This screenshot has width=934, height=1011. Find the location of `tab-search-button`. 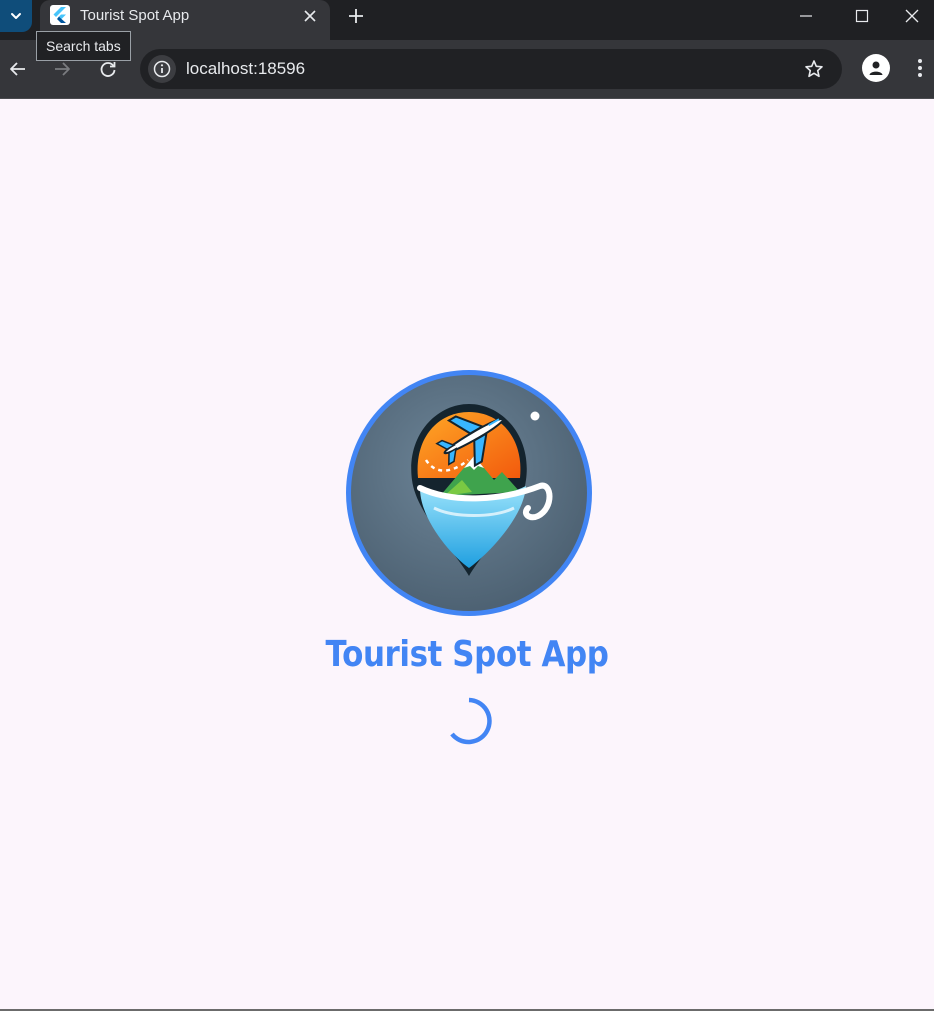

tab-search-button is located at coordinates (16, 16).